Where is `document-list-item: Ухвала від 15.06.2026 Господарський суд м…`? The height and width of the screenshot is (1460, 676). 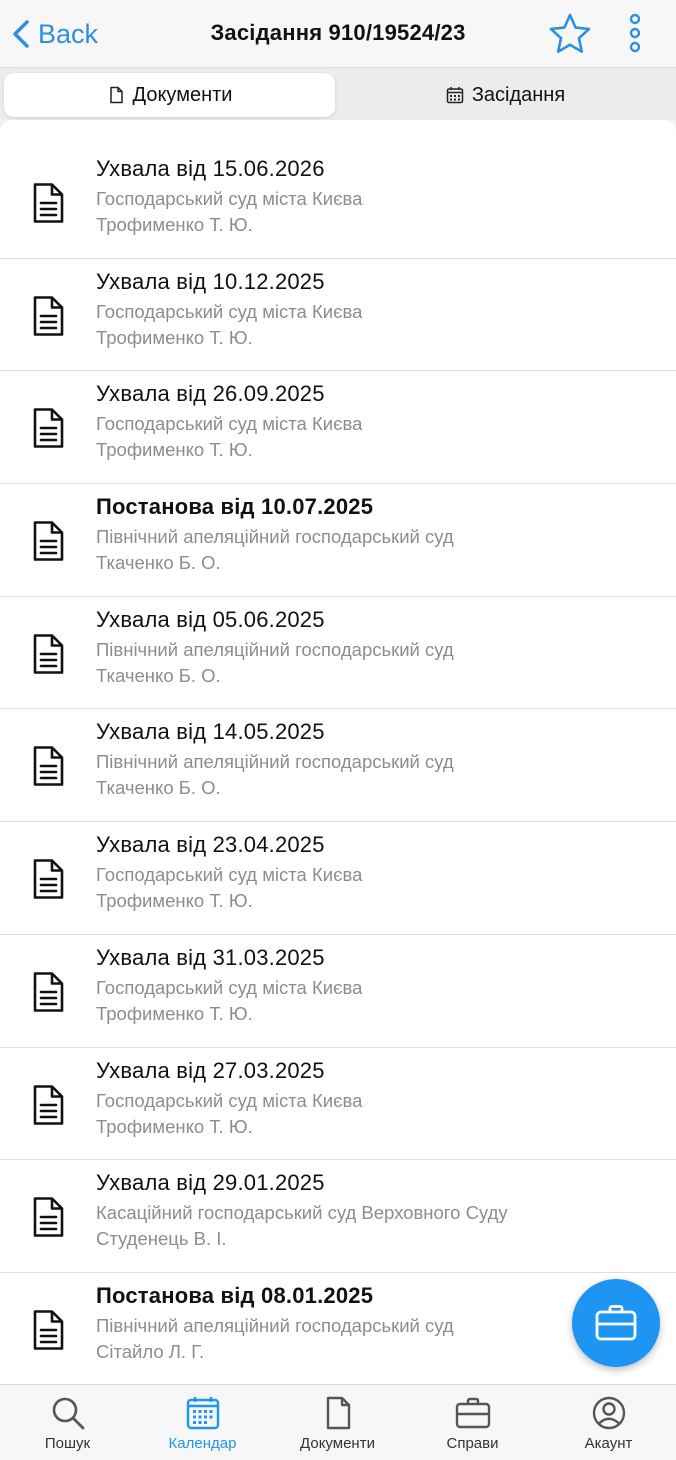 document-list-item: Ухвала від 15.06.2026 Господарський суд м… is located at coordinates (338, 202).